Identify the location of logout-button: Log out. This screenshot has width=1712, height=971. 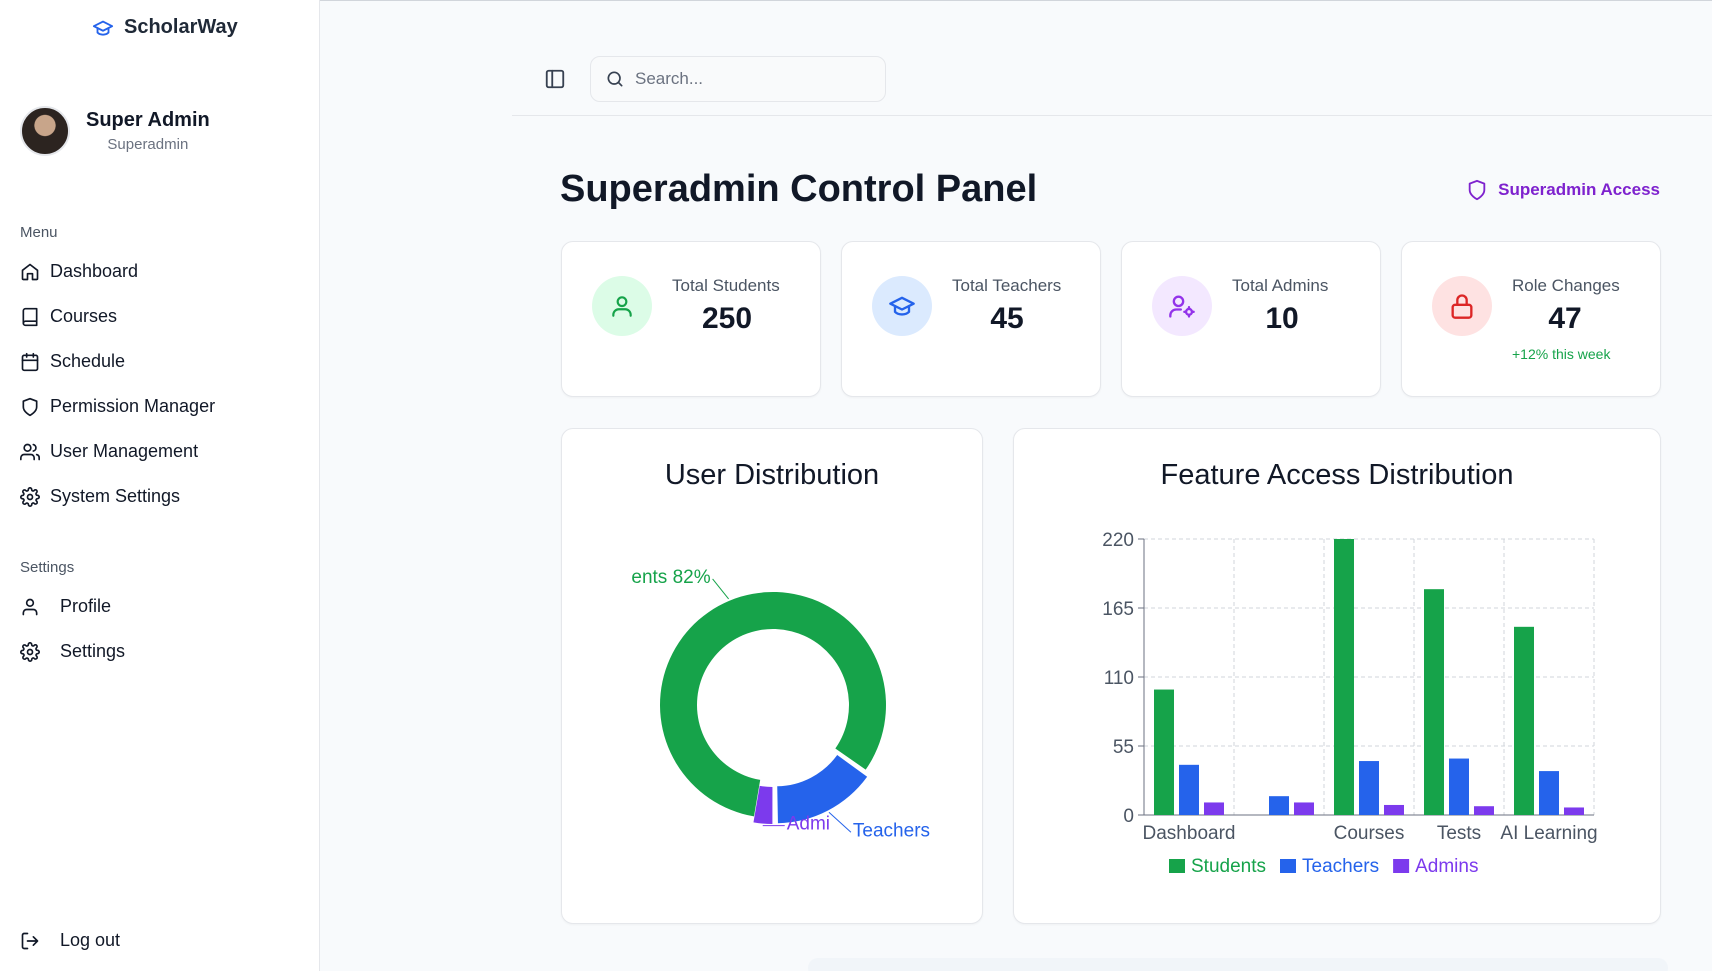
(70, 940).